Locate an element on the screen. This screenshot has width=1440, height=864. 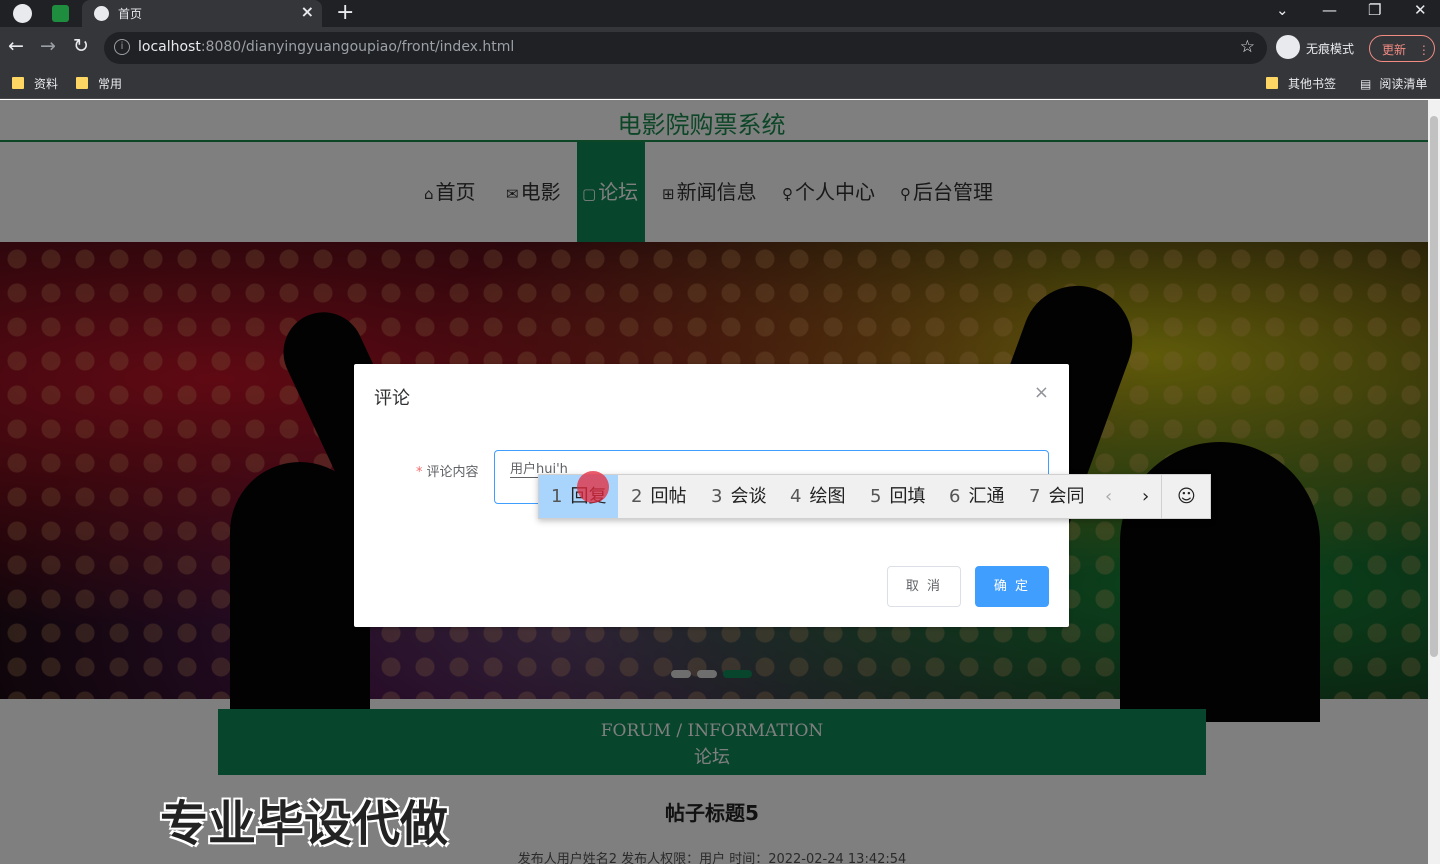
close-window-icon: ✕ is located at coordinates (1420, 10).